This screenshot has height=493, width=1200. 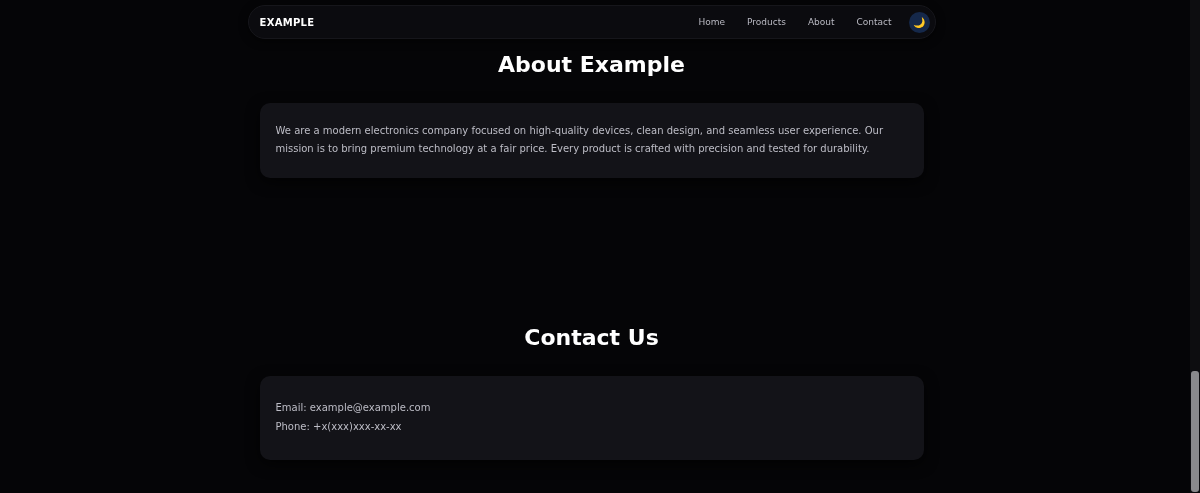 I want to click on nav-link: Products, so click(x=766, y=22).